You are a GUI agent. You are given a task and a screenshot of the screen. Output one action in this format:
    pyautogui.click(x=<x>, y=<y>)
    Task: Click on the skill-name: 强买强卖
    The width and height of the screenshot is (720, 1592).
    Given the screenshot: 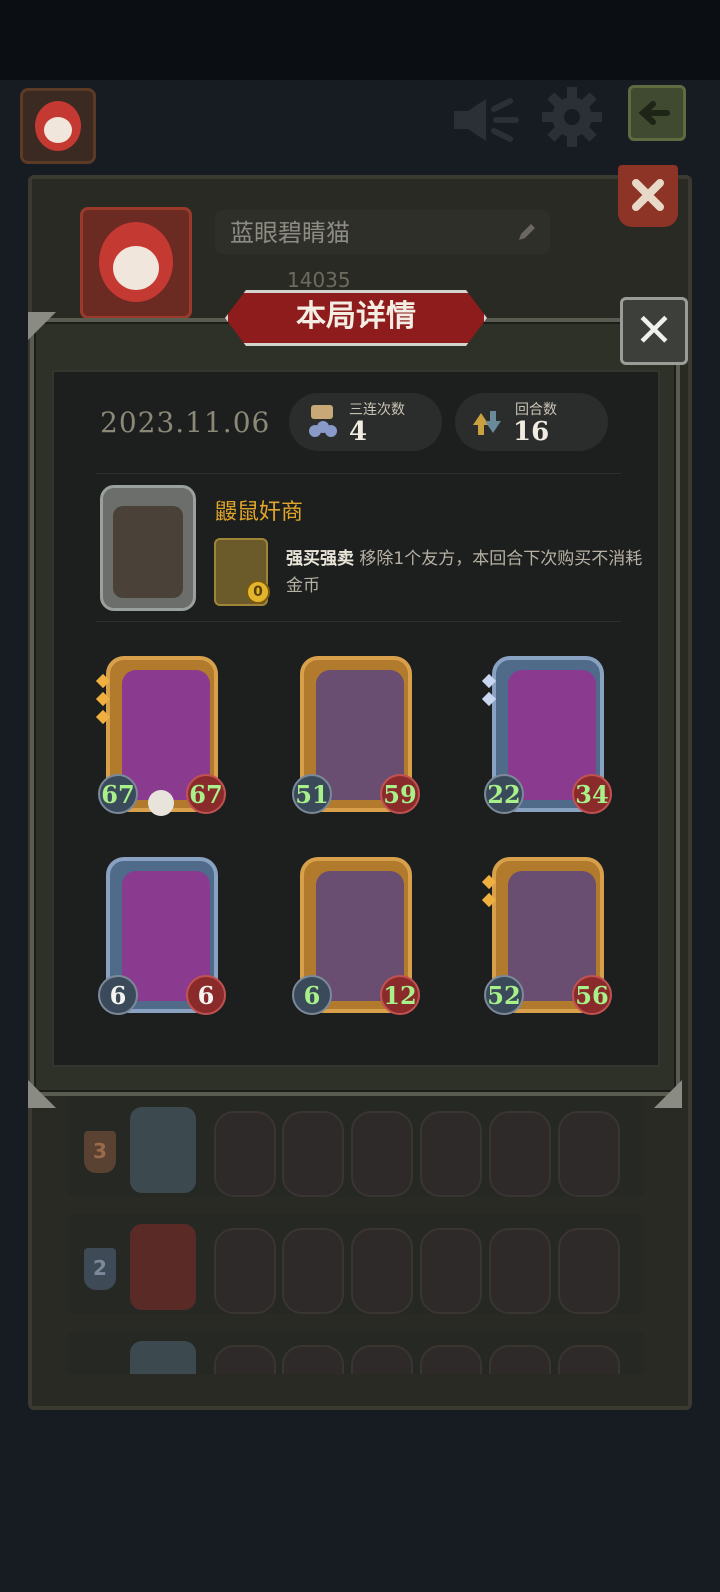 What is the action you would take?
    pyautogui.click(x=320, y=559)
    